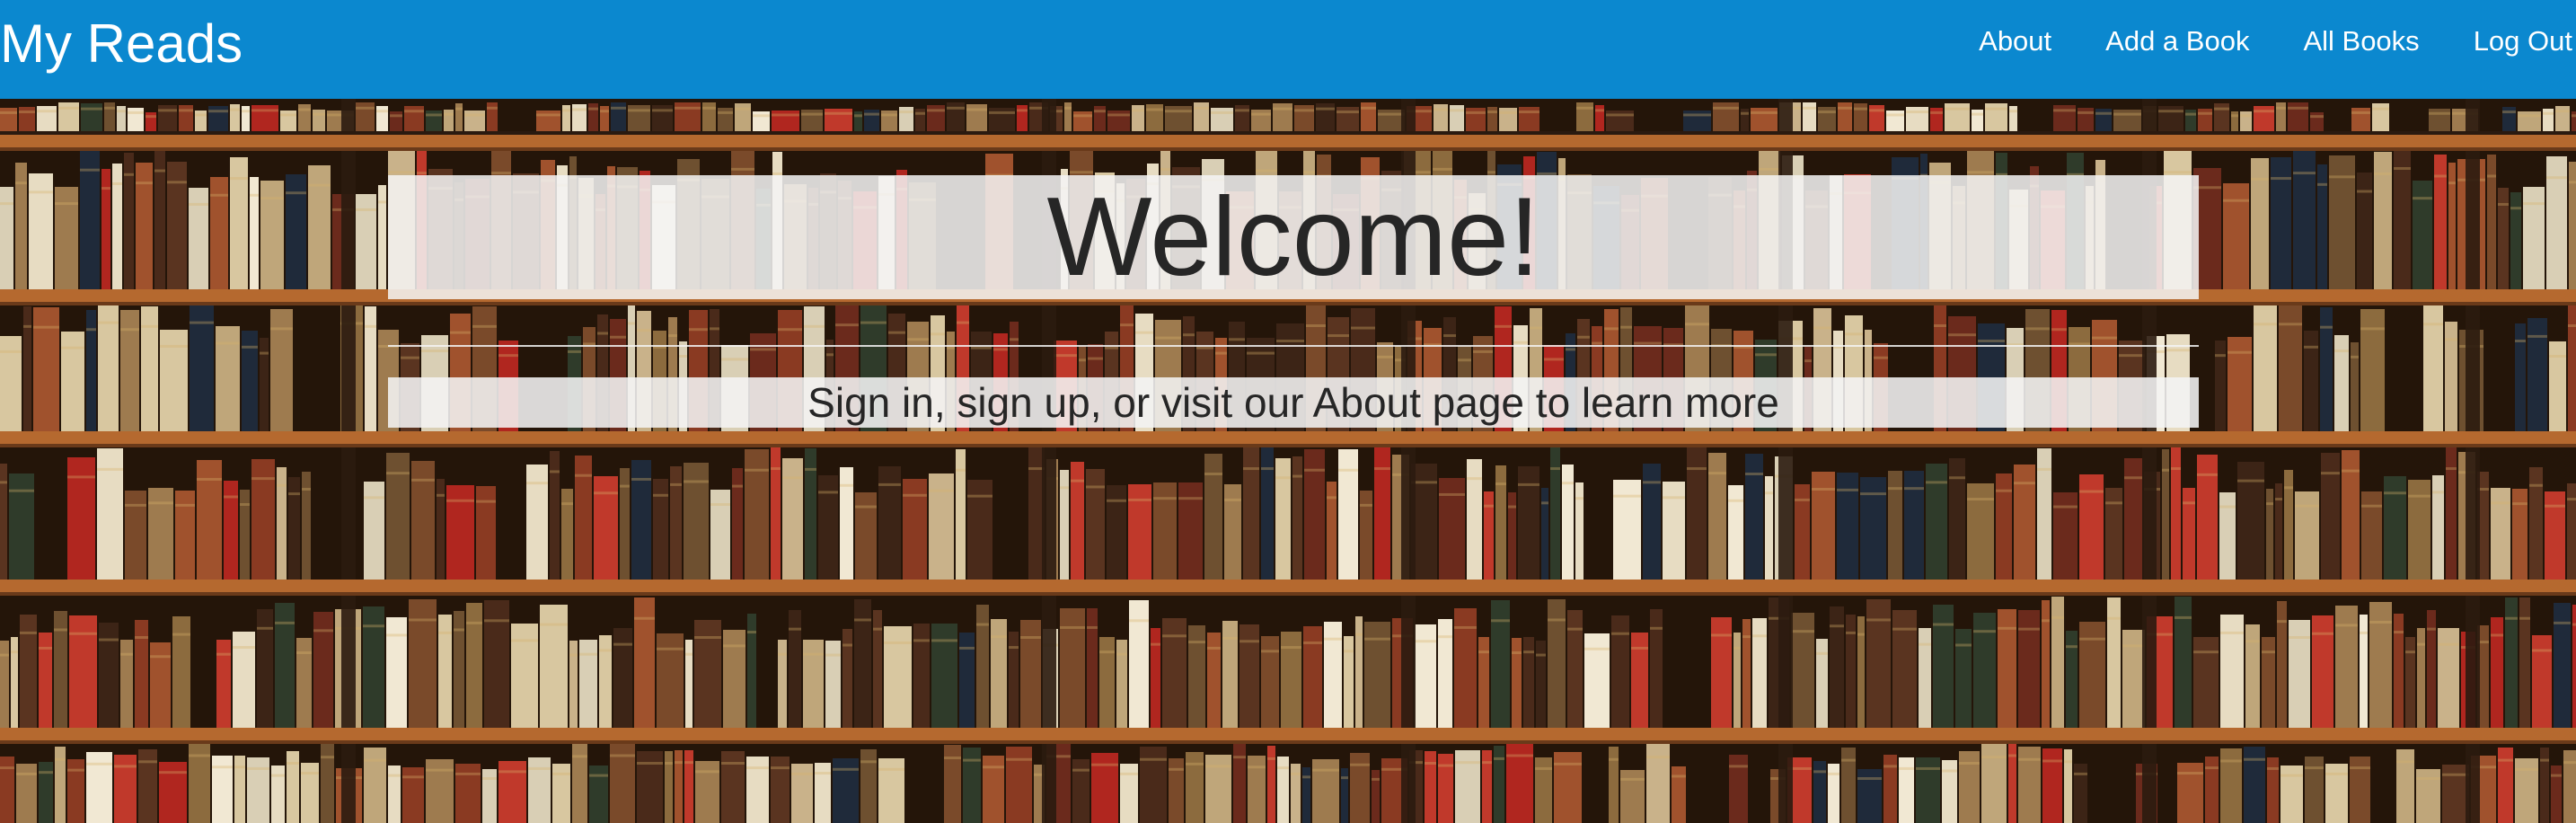  I want to click on welcome-banner: Welcome!, so click(1293, 237).